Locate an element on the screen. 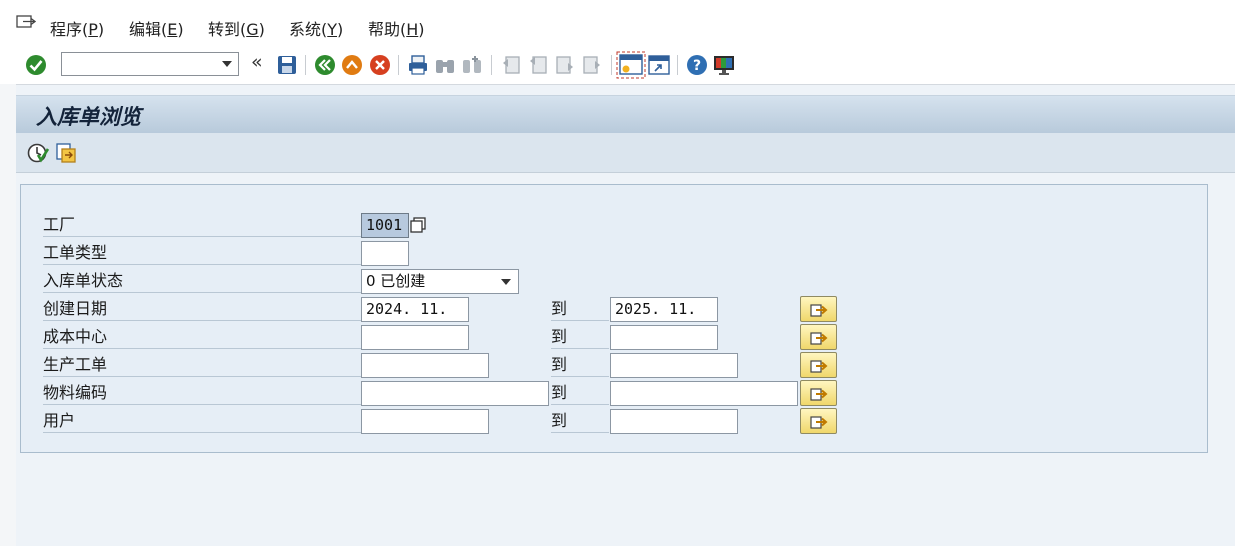 This screenshot has width=1235, height=546. menu-program-key: P is located at coordinates (93, 29).